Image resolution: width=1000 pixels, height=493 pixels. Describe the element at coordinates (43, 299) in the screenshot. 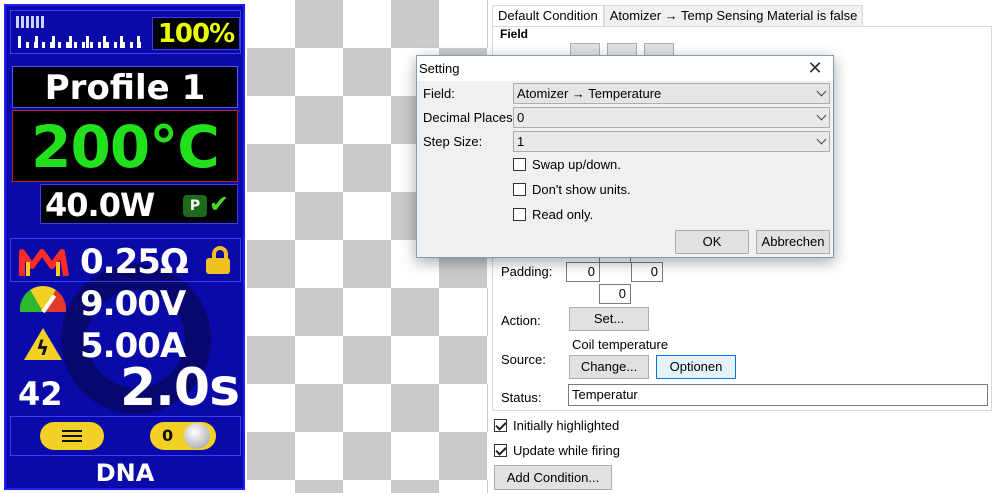

I see `gauge-icon` at that location.